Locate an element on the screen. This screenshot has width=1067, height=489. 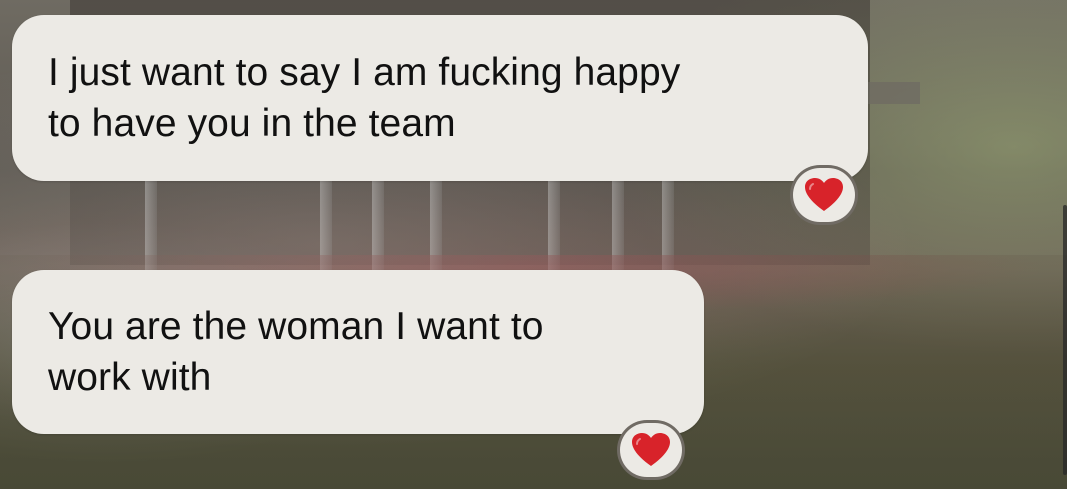
scroll-indicator is located at coordinates (1065, 340).